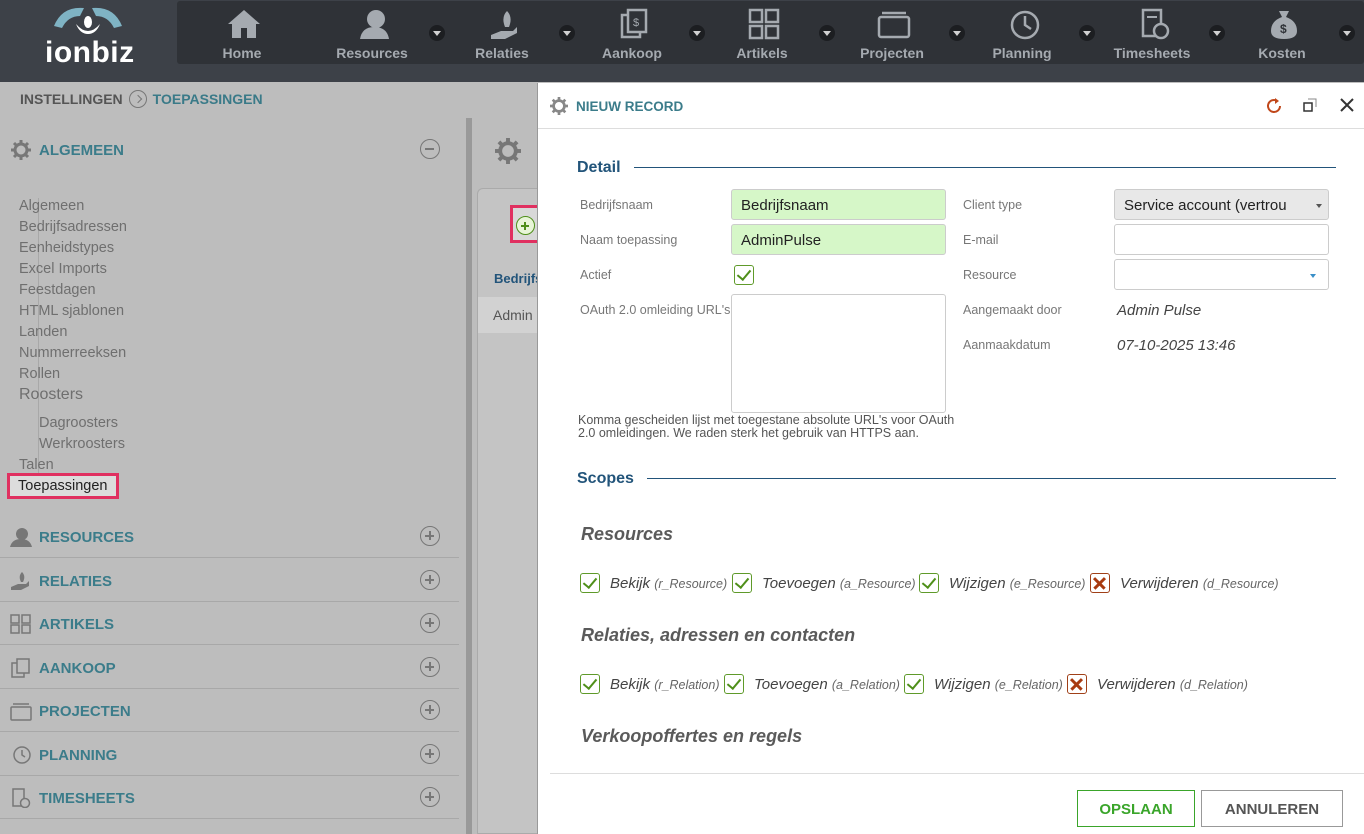  I want to click on dialog-footer-divider, so click(957, 773).